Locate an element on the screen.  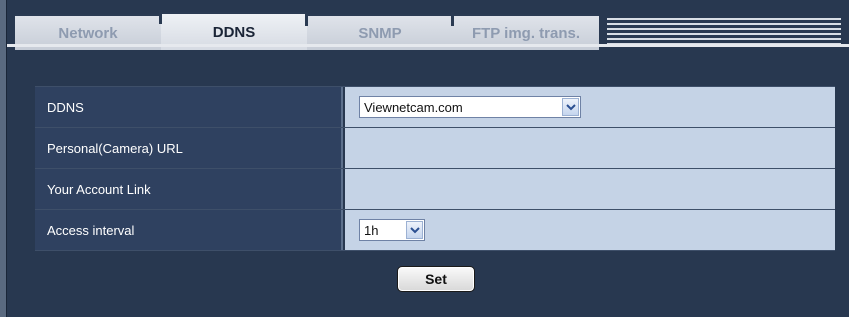
tab-baseline is located at coordinates (428, 45).